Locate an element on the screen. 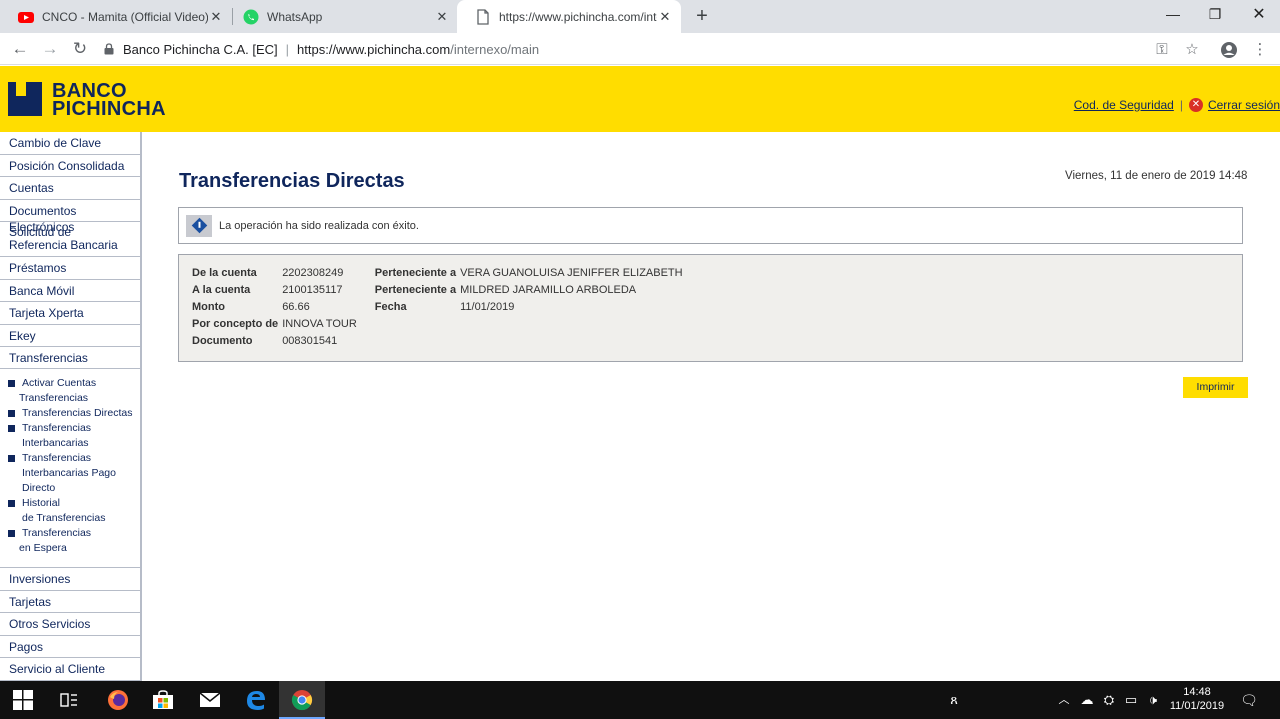  logout-link: Cerrar sesión is located at coordinates (1244, 105).